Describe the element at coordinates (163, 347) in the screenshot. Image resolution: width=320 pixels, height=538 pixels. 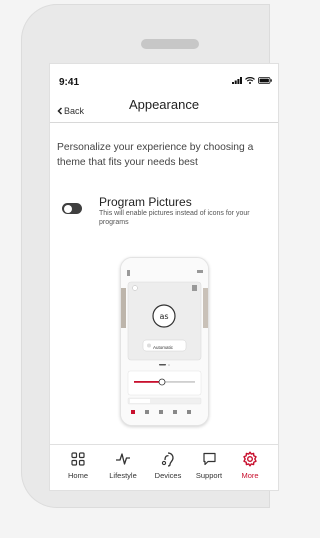
I see `preview-program-label: Automatic` at that location.